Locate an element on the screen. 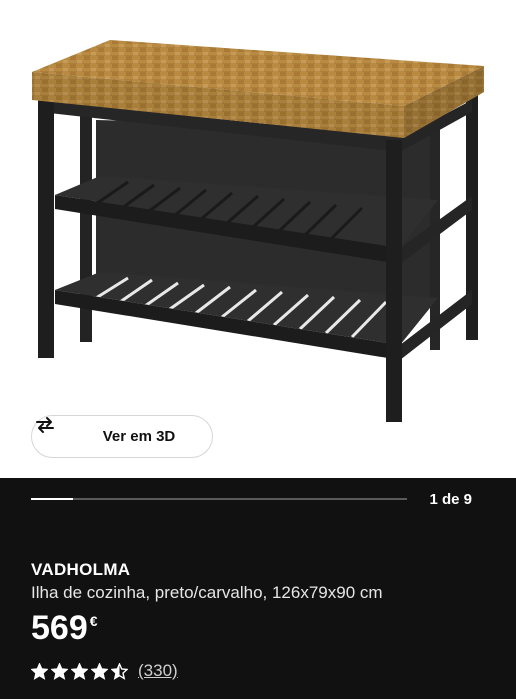 The width and height of the screenshot is (516, 699). view-3d-button: Ver em 3D is located at coordinates (122, 436).